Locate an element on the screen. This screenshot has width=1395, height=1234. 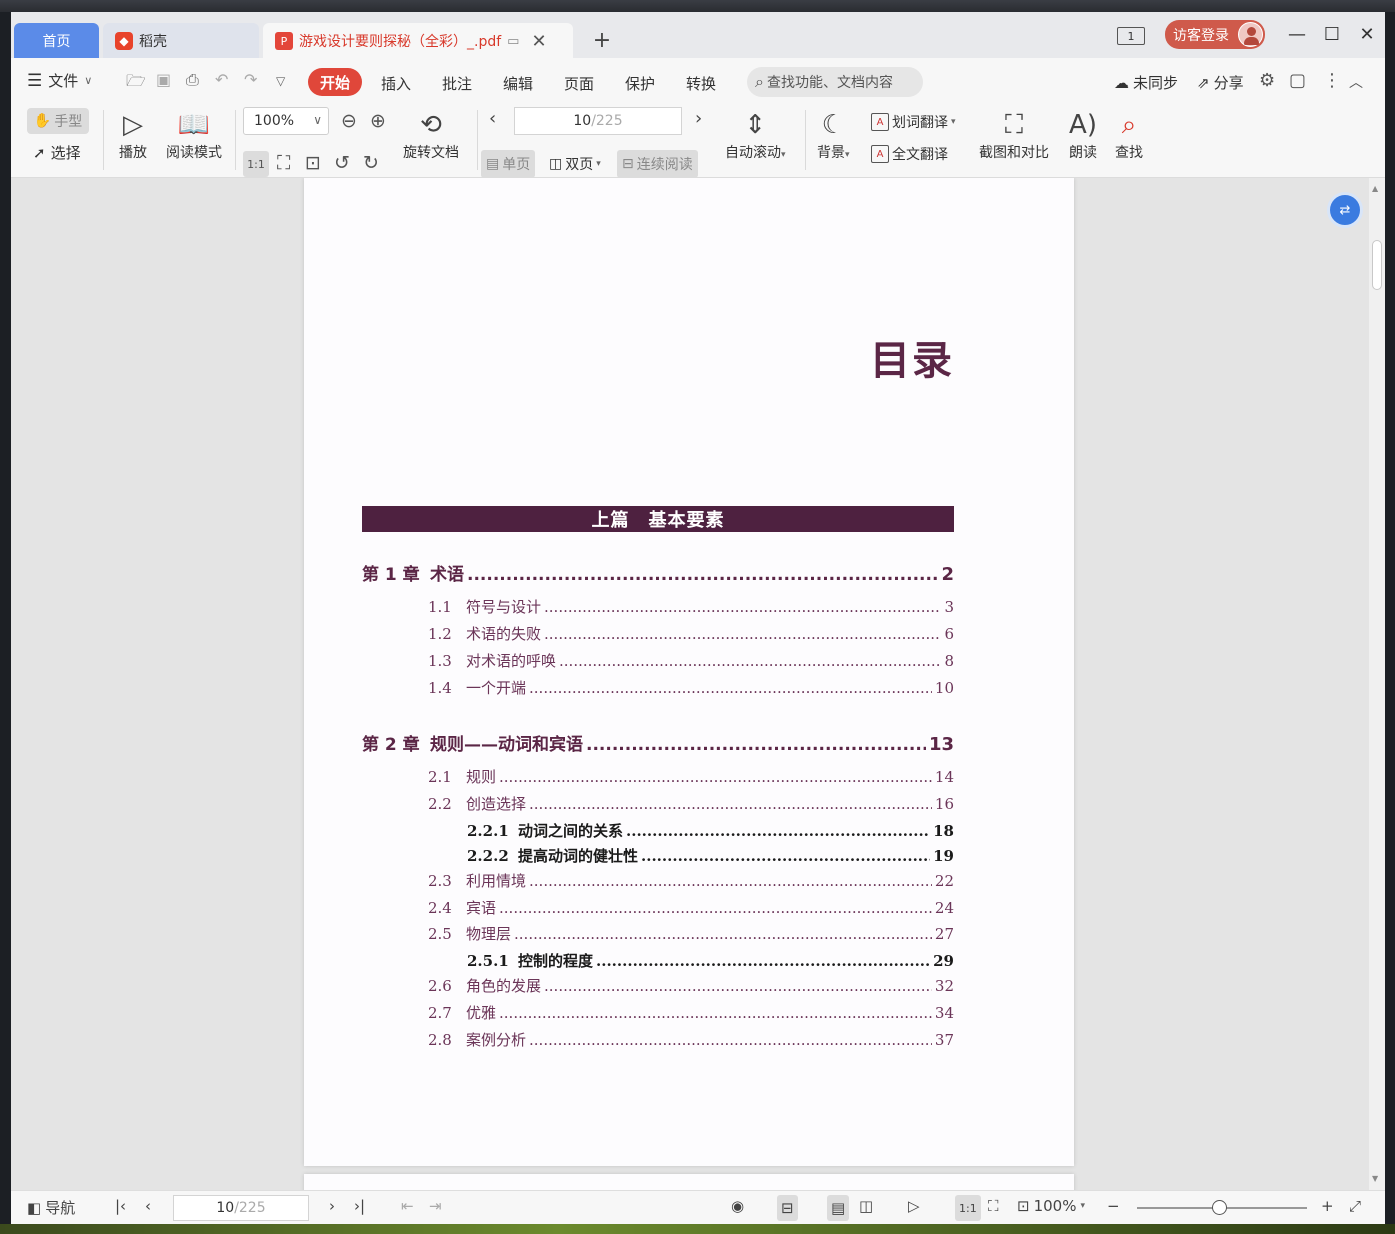
screenshot-compare-button: ⛶ 截图和对比 is located at coordinates (1014, 135).